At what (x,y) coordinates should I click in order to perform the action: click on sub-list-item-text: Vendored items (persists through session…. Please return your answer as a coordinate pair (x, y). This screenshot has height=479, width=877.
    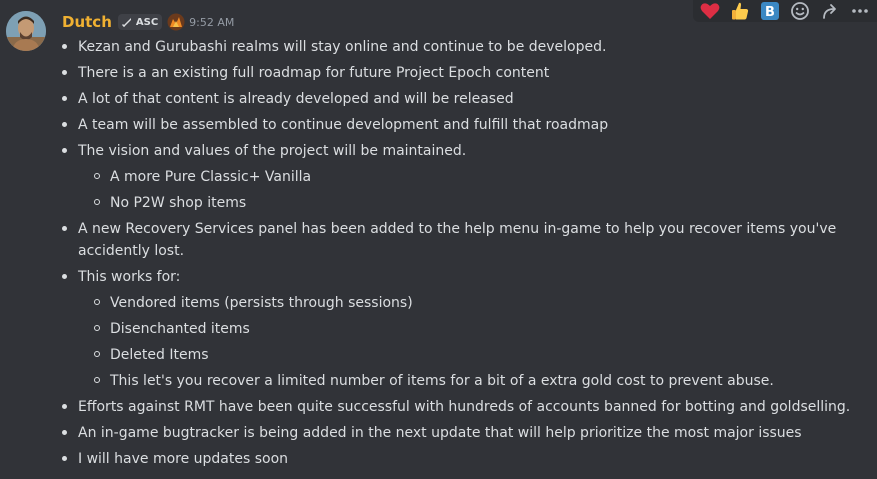
    Looking at the image, I should click on (261, 303).